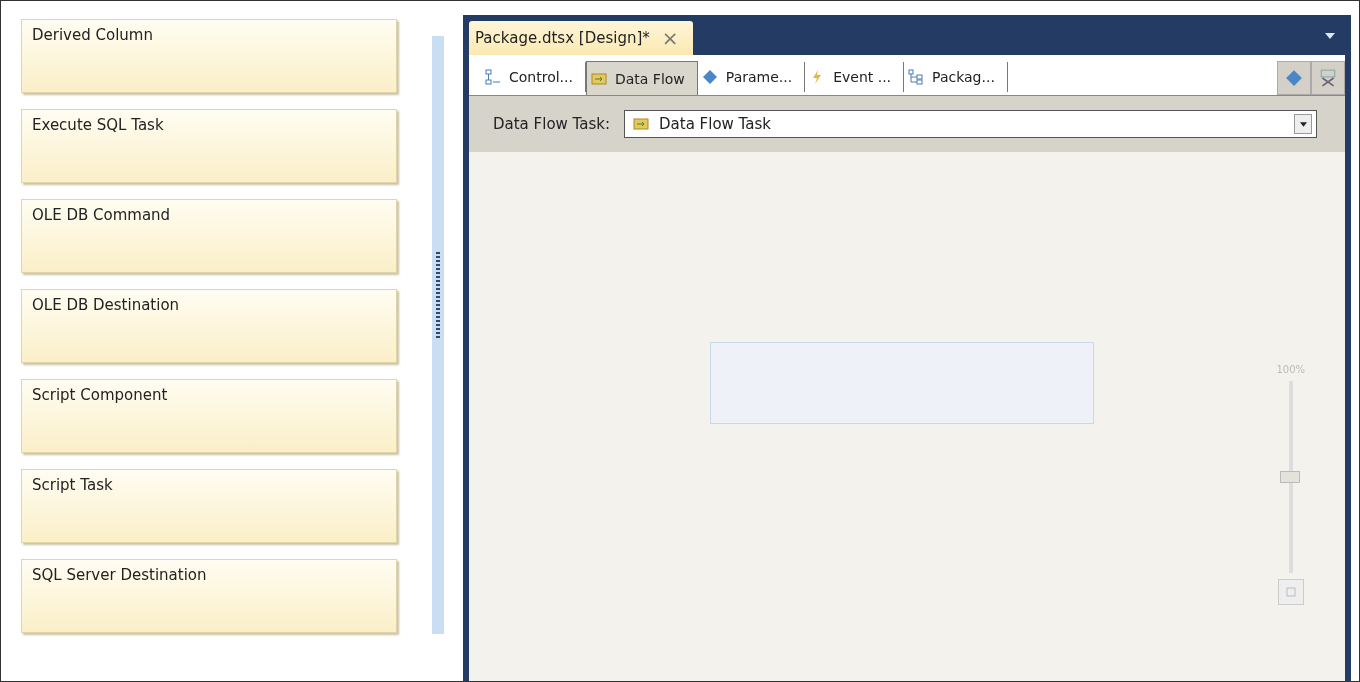  Describe the element at coordinates (493, 77) in the screenshot. I see `flowchart-icon` at that location.